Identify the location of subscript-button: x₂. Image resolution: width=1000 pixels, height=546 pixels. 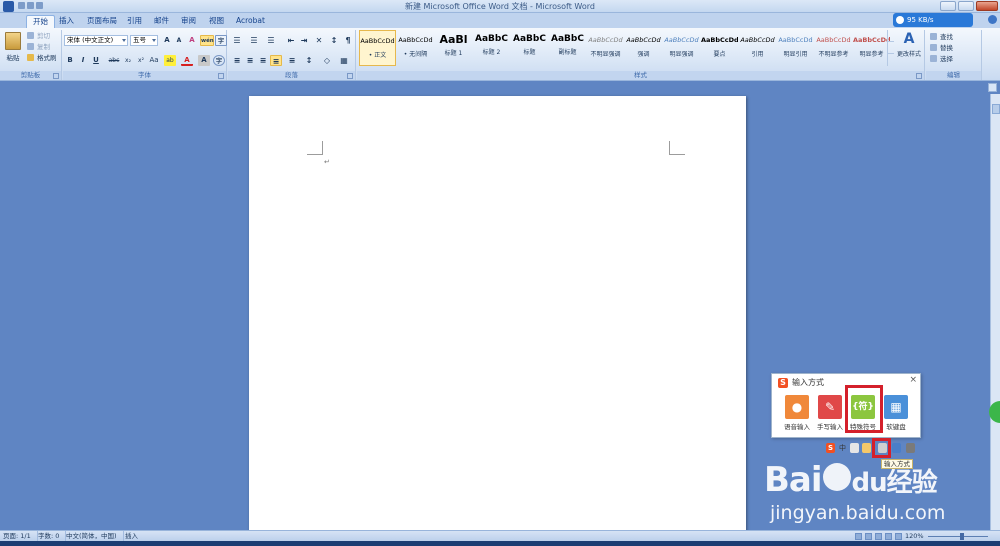
(128, 60).